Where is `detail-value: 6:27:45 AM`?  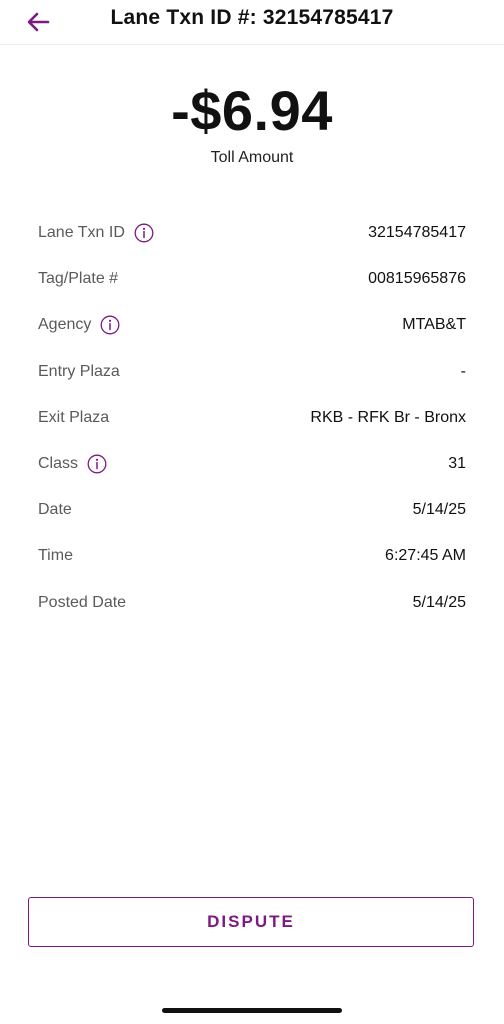 detail-value: 6:27:45 AM is located at coordinates (425, 556).